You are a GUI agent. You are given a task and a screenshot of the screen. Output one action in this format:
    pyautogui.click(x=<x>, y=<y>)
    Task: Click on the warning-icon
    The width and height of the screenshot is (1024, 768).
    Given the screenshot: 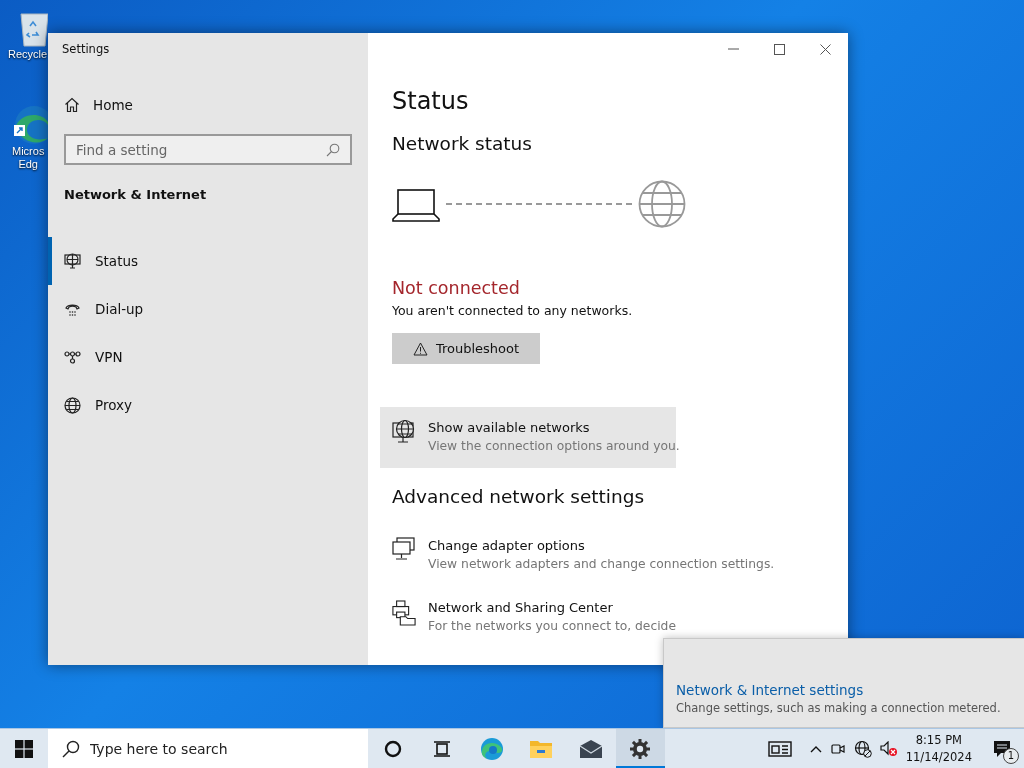 What is the action you would take?
    pyautogui.click(x=420, y=348)
    